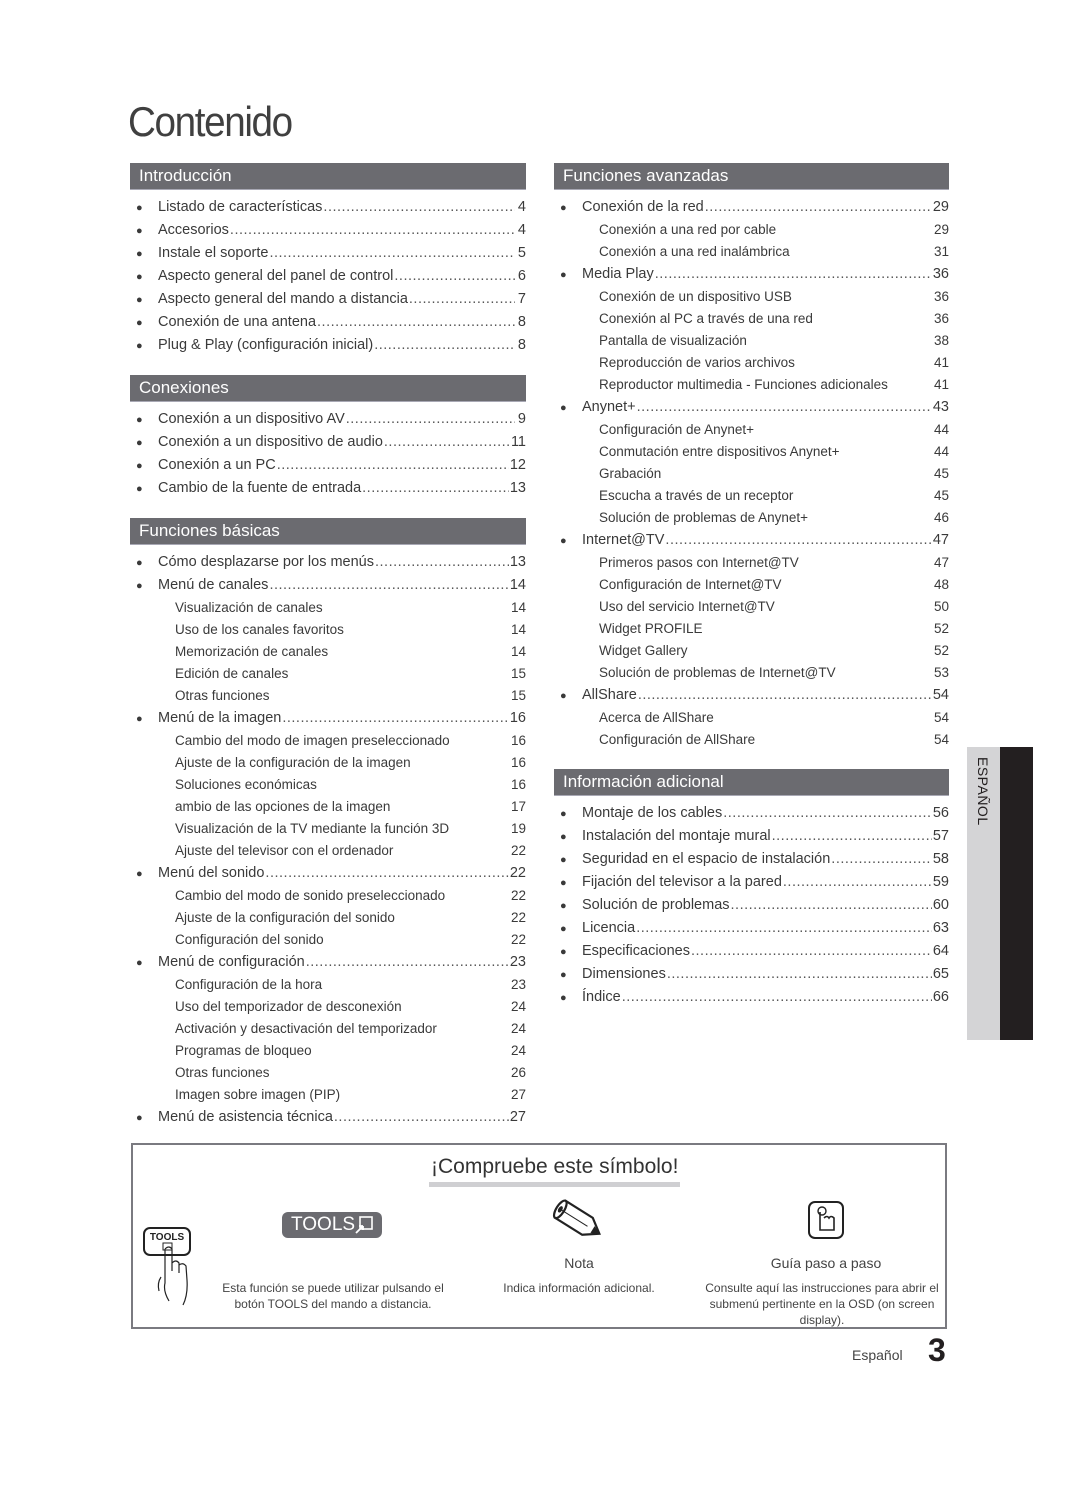 This screenshot has height=1494, width=1080. What do you see at coordinates (751, 951) in the screenshot?
I see `toc-entry: ● Especificaciones 64` at bounding box center [751, 951].